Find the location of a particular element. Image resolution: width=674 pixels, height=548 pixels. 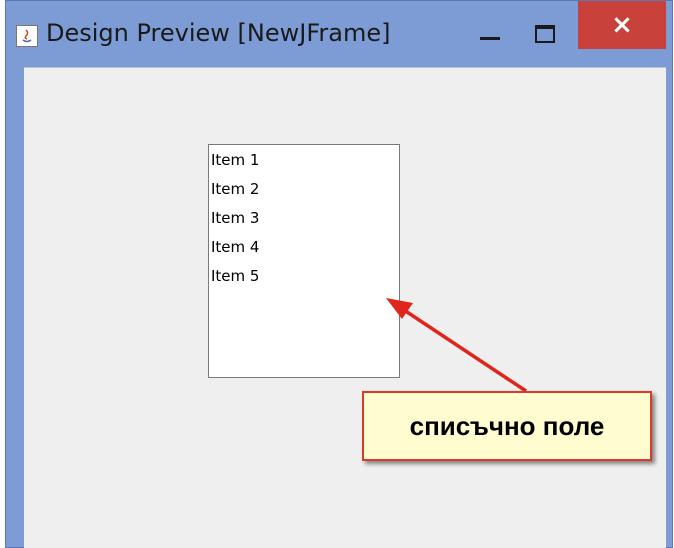

callout-label: списъчно поле is located at coordinates (507, 425).